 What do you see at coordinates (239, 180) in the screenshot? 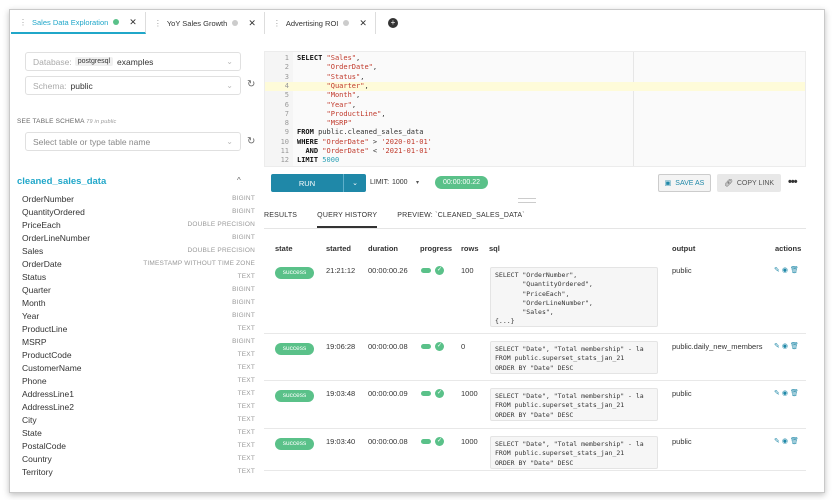
I see `collapse-icon: ^` at bounding box center [239, 180].